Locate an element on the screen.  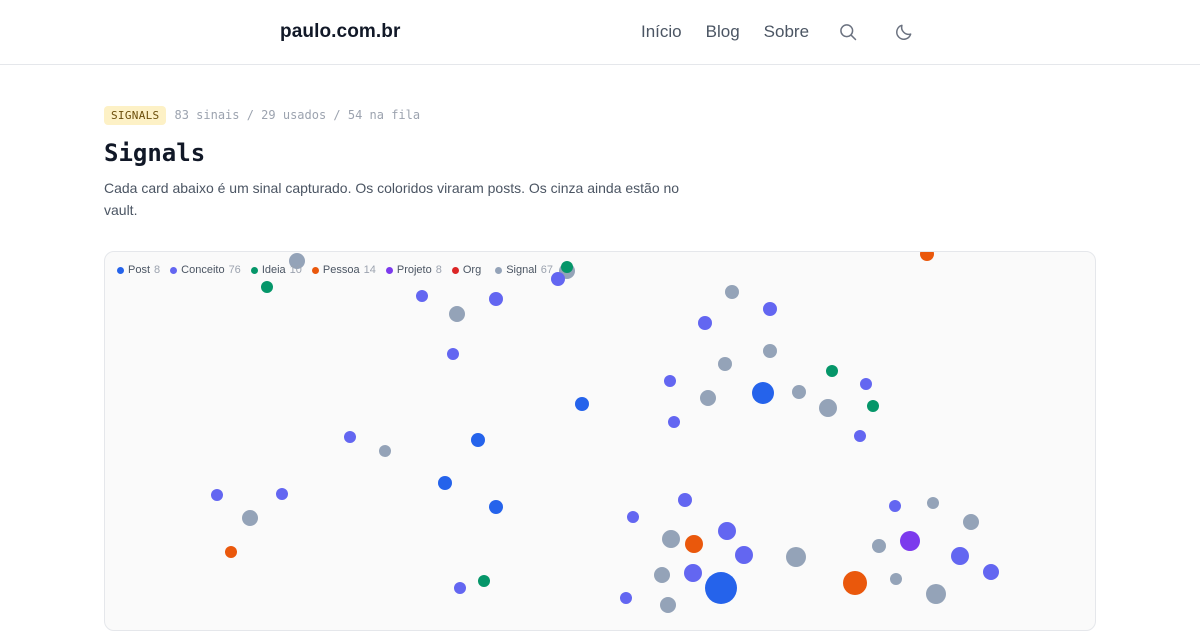
legend-item-org: Org is located at coordinates (468, 270).